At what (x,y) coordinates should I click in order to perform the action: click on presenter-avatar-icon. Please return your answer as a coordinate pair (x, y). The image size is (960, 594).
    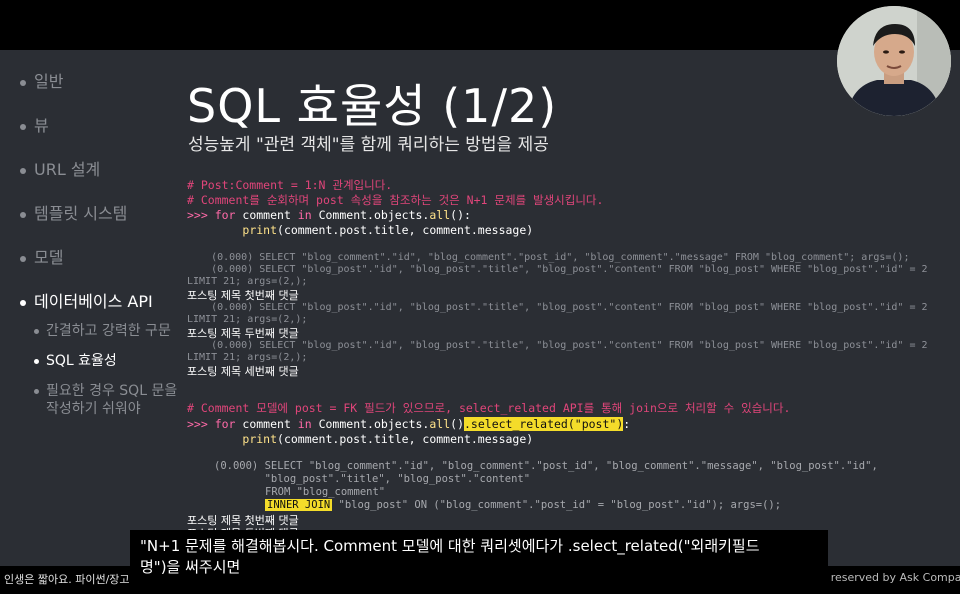
    Looking at the image, I should click on (894, 61).